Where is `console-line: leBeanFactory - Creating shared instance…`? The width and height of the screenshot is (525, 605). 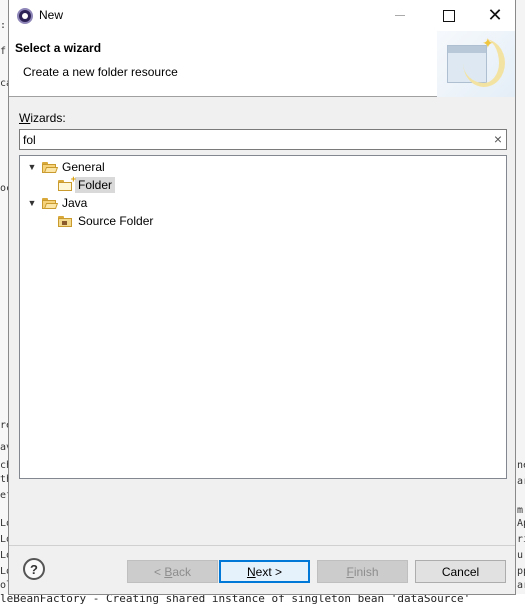 console-line: leBeanFactory - Creating shared instance… is located at coordinates (235, 599).